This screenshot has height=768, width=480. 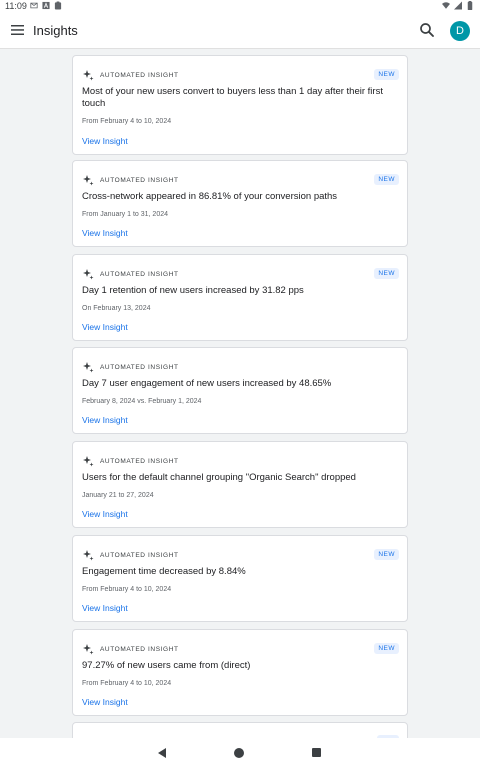 I want to click on insight-title: 97.27% of new users came from (direct), so click(x=166, y=665).